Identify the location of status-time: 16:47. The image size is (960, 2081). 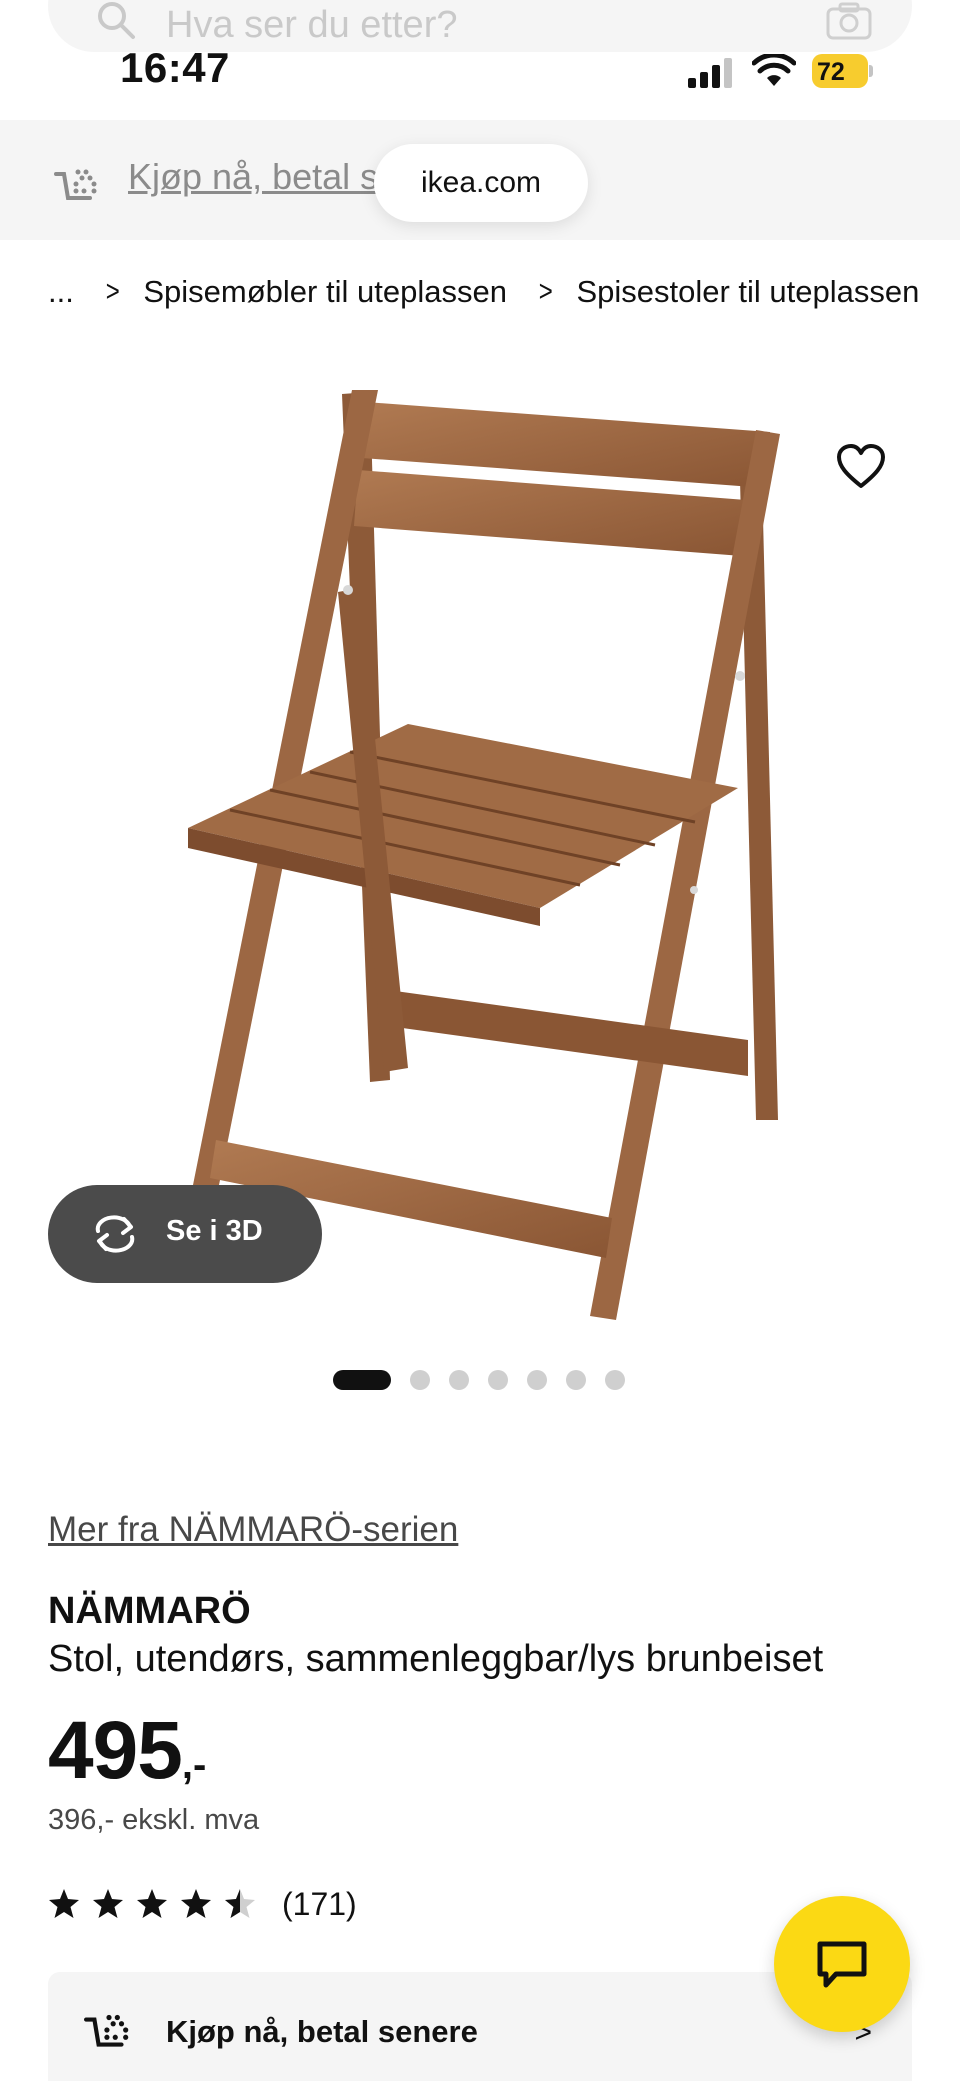
(175, 67).